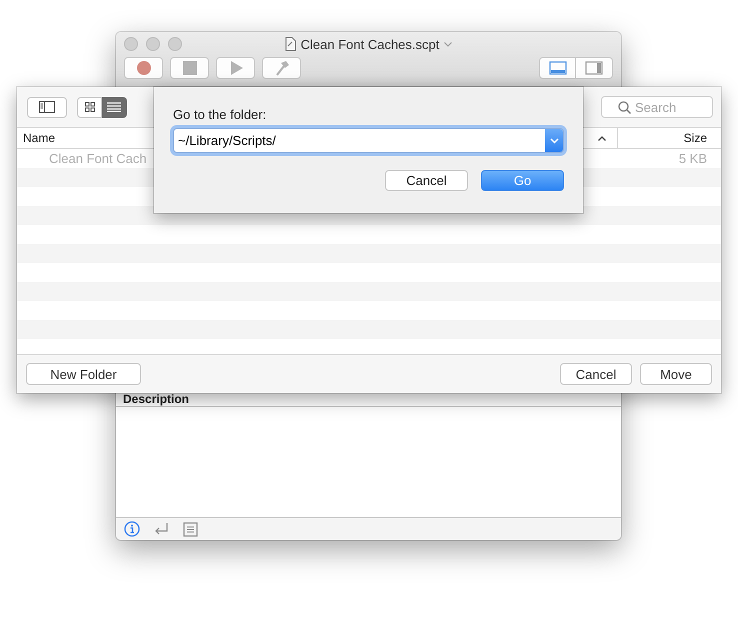  What do you see at coordinates (370, 44) in the screenshot?
I see `window-title: Clean Font Caches.scpt` at bounding box center [370, 44].